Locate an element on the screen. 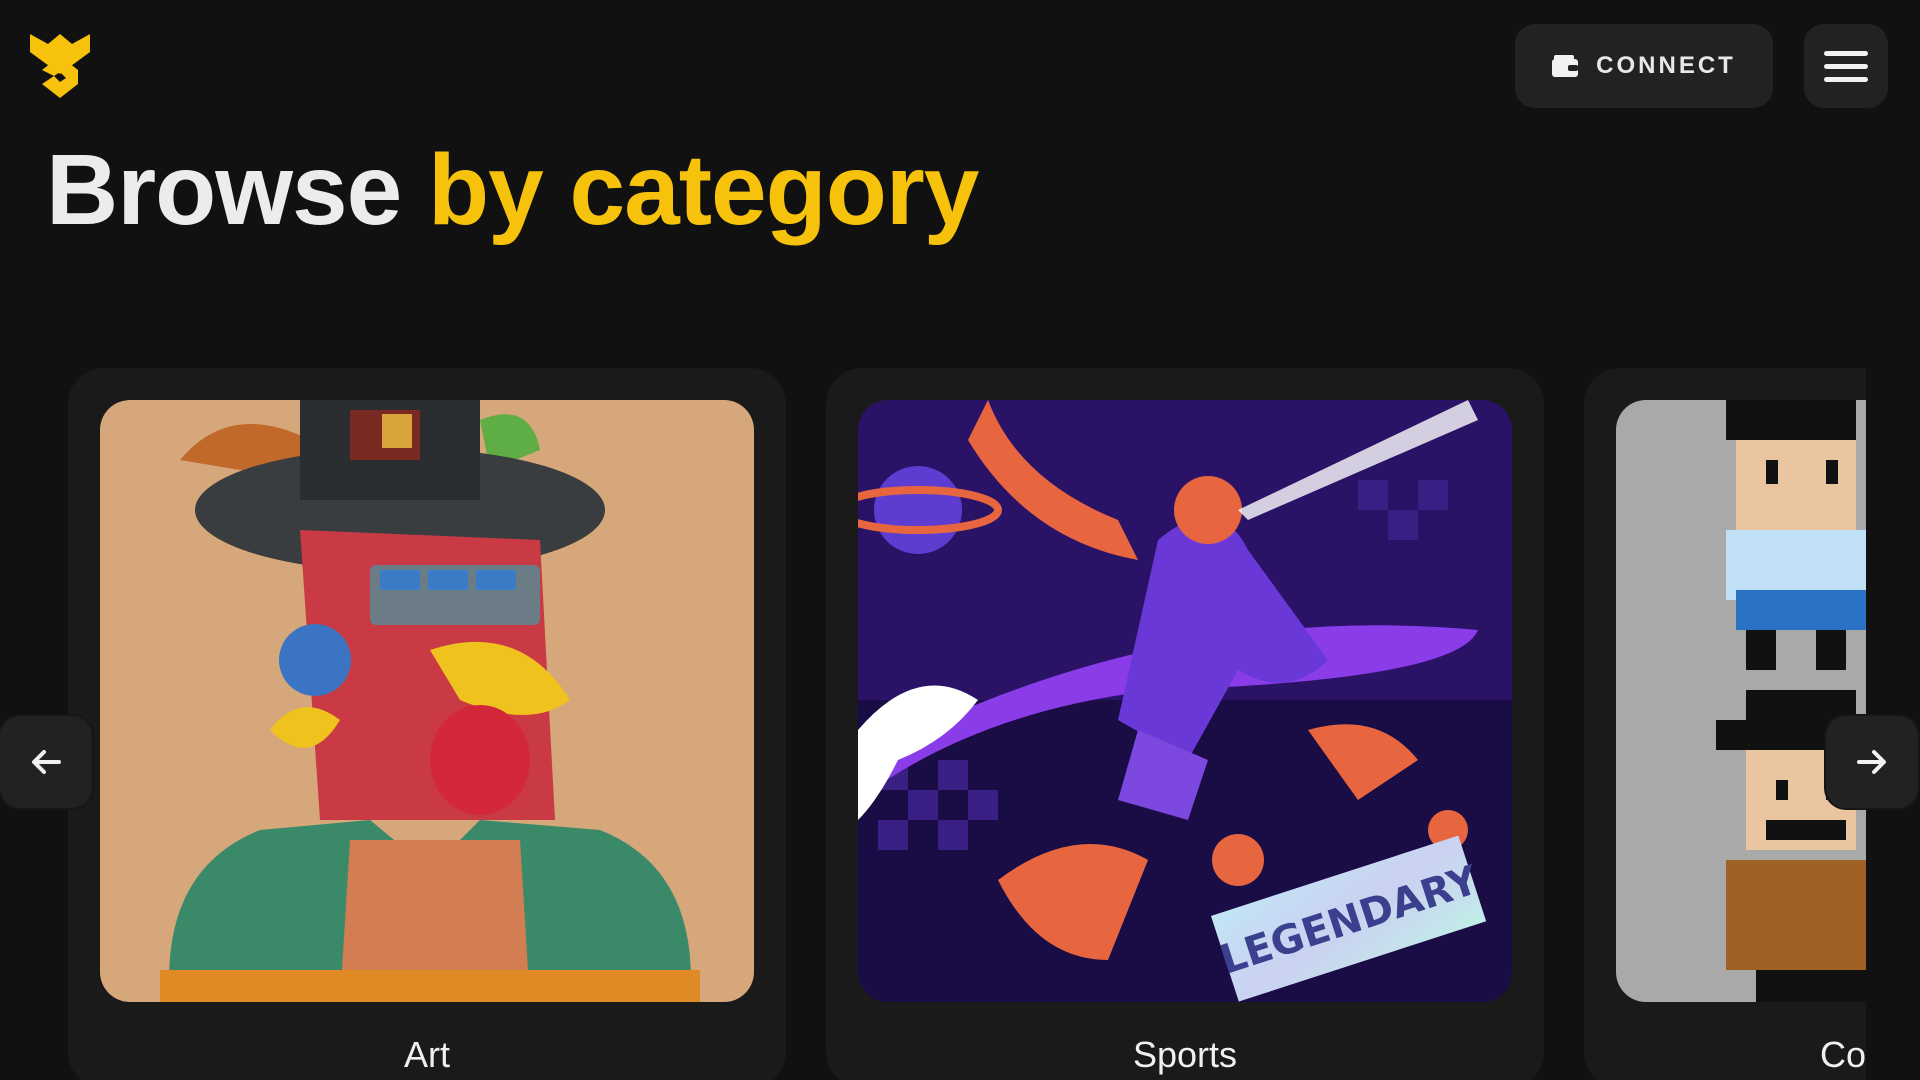 This screenshot has height=1080, width=1920. page-title-part1: Browse is located at coordinates (224, 190).